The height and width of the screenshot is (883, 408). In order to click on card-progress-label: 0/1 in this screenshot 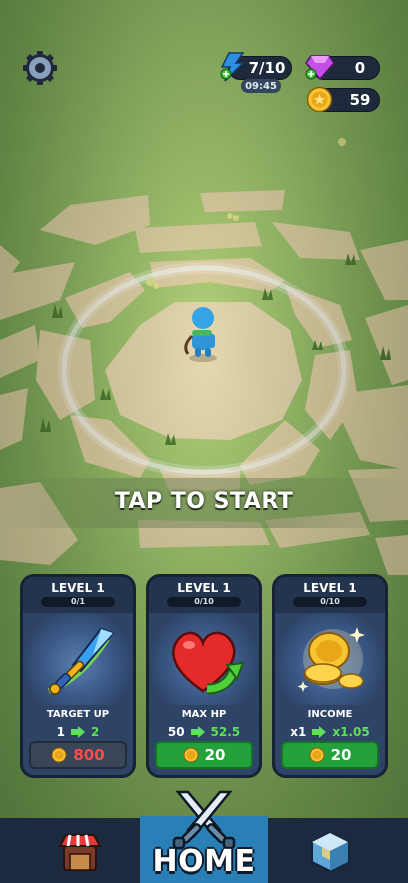, I will do `click(78, 601)`.